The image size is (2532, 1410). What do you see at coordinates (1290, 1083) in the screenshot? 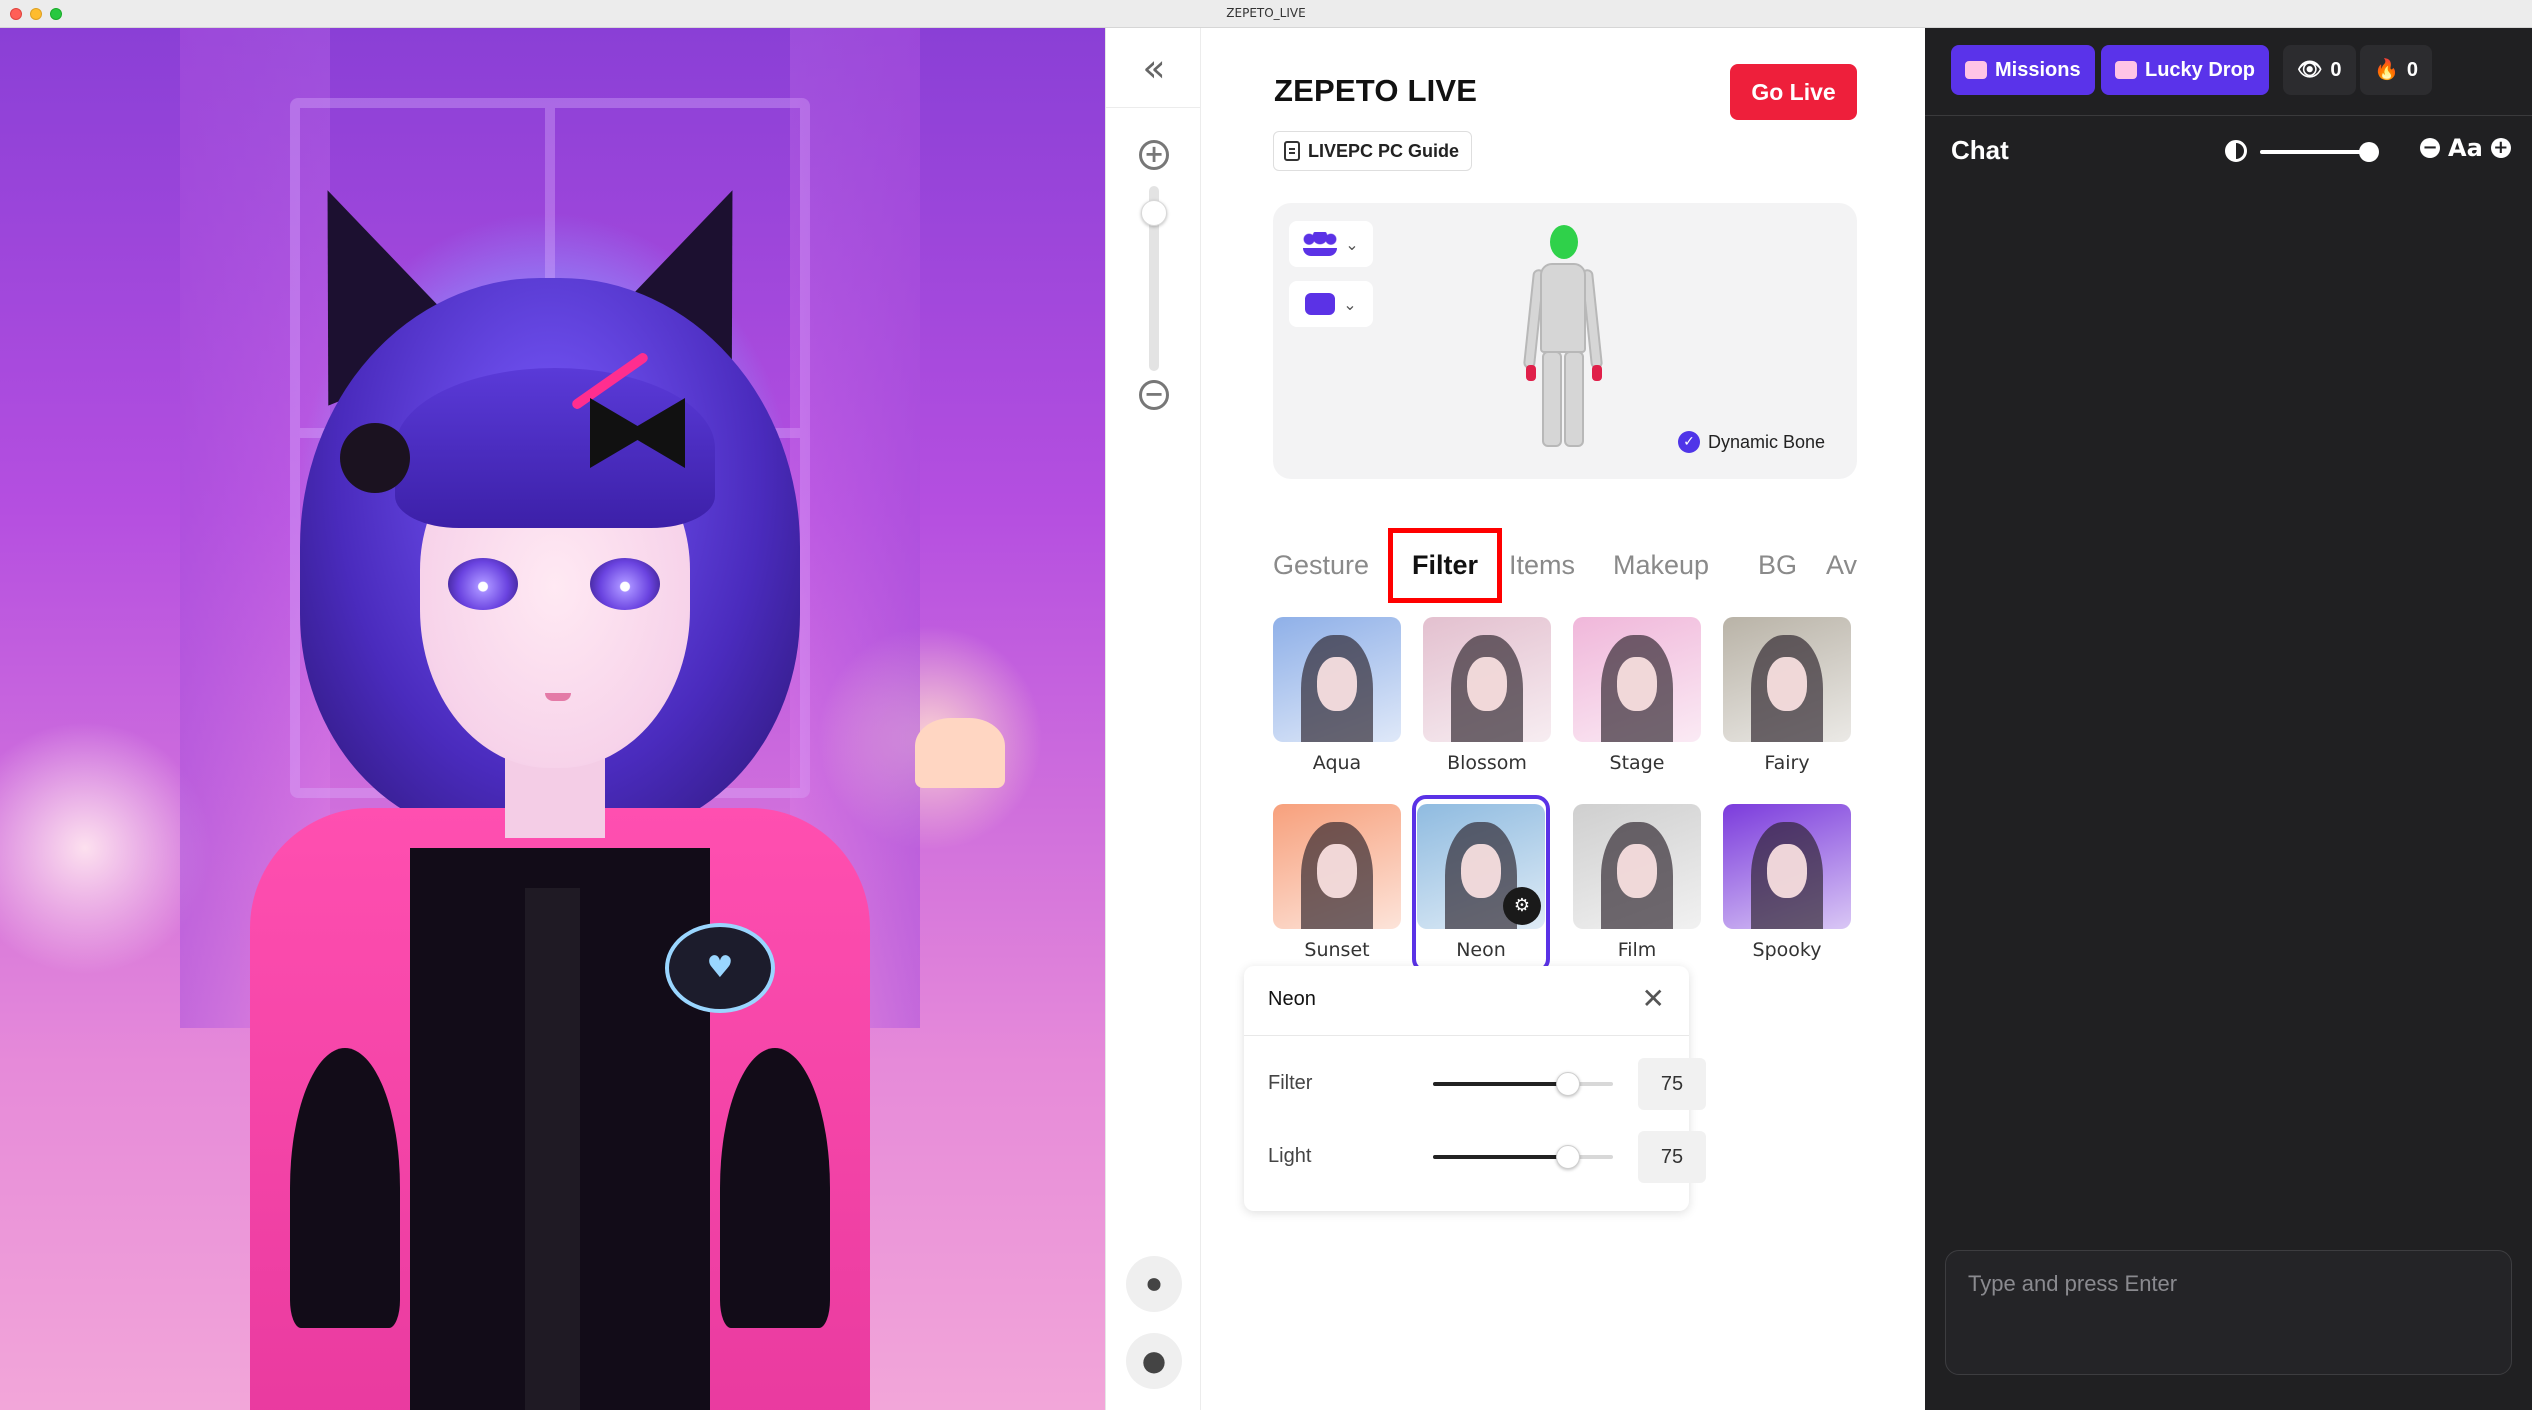
I see `adjust-label: Filter` at bounding box center [1290, 1083].